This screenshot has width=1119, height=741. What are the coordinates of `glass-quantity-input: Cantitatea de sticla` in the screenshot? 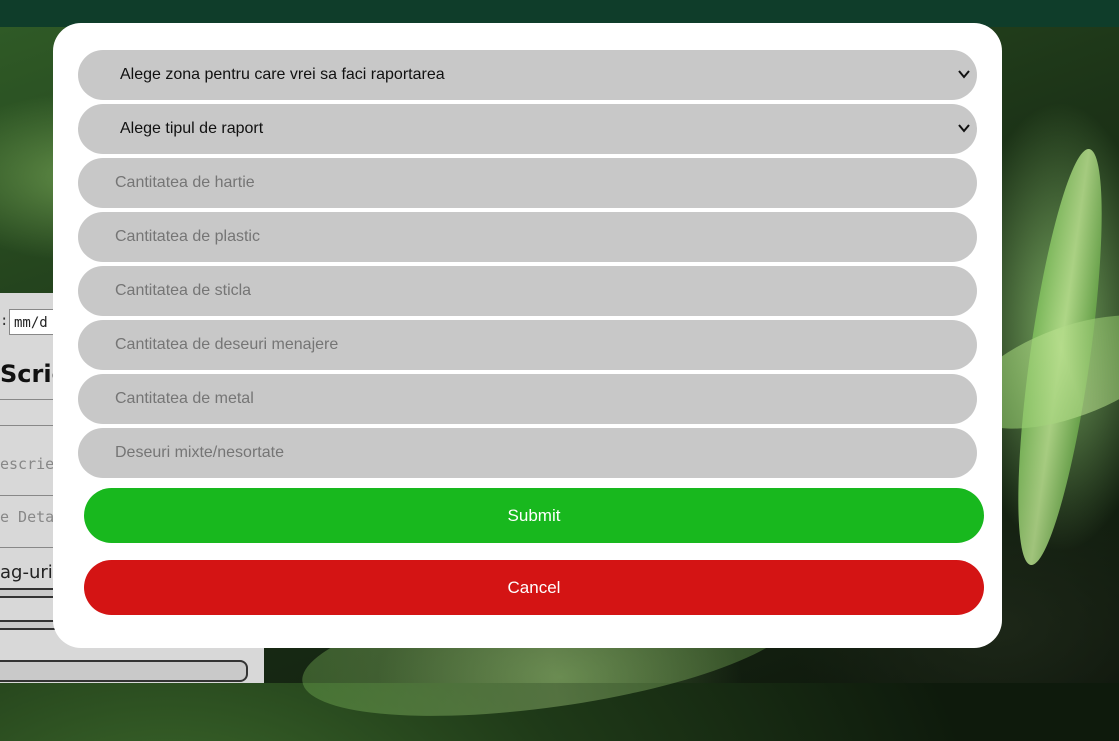 It's located at (527, 291).